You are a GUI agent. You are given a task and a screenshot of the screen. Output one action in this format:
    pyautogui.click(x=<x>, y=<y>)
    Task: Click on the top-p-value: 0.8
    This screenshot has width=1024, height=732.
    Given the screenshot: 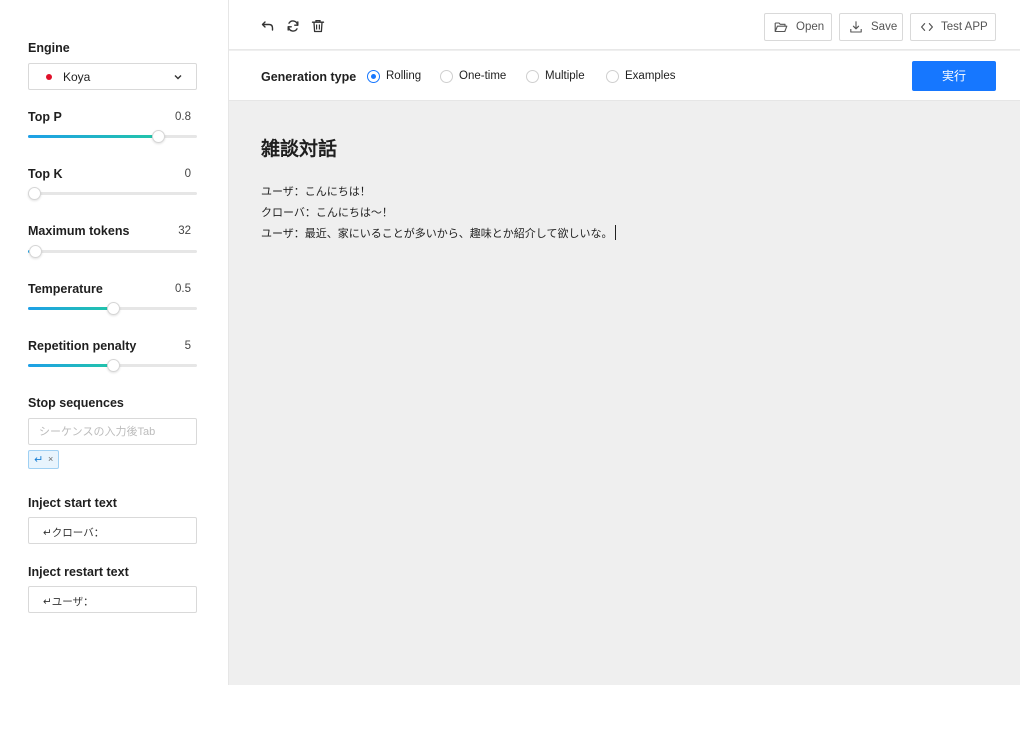 What is the action you would take?
    pyautogui.click(x=183, y=117)
    